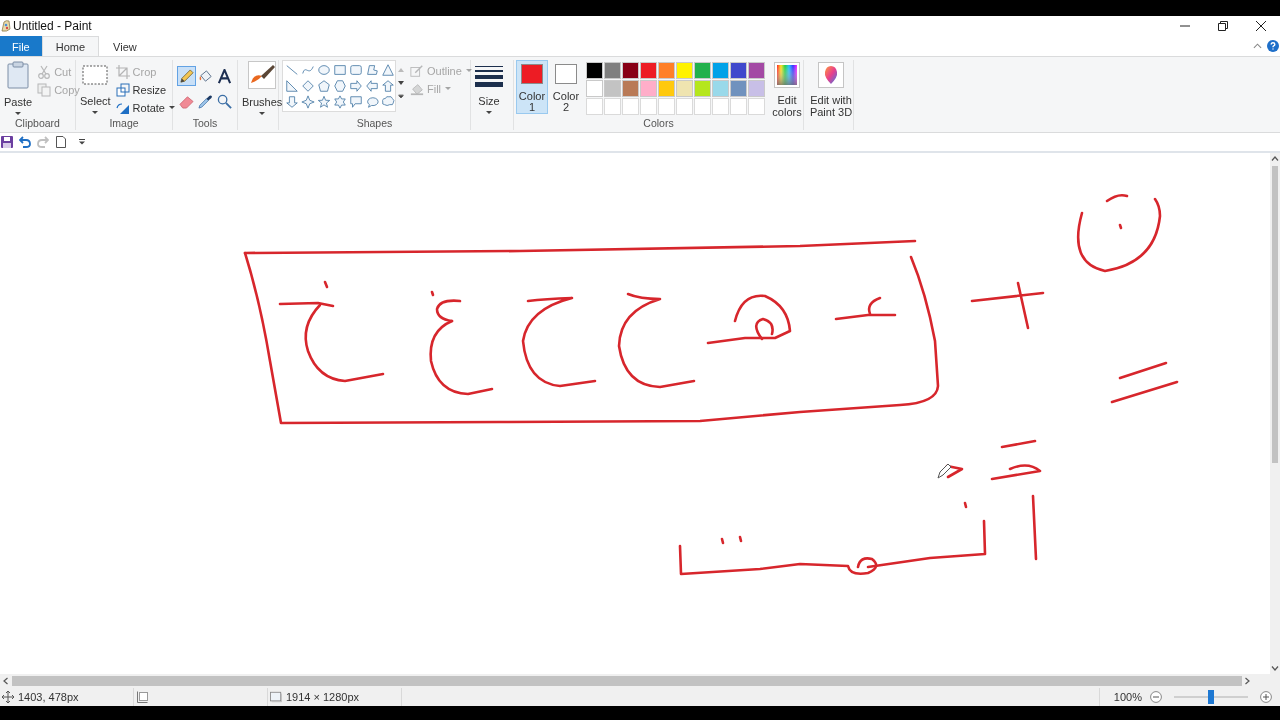 Image resolution: width=1280 pixels, height=720 pixels. I want to click on ribbon-tab: Home, so click(70, 46).